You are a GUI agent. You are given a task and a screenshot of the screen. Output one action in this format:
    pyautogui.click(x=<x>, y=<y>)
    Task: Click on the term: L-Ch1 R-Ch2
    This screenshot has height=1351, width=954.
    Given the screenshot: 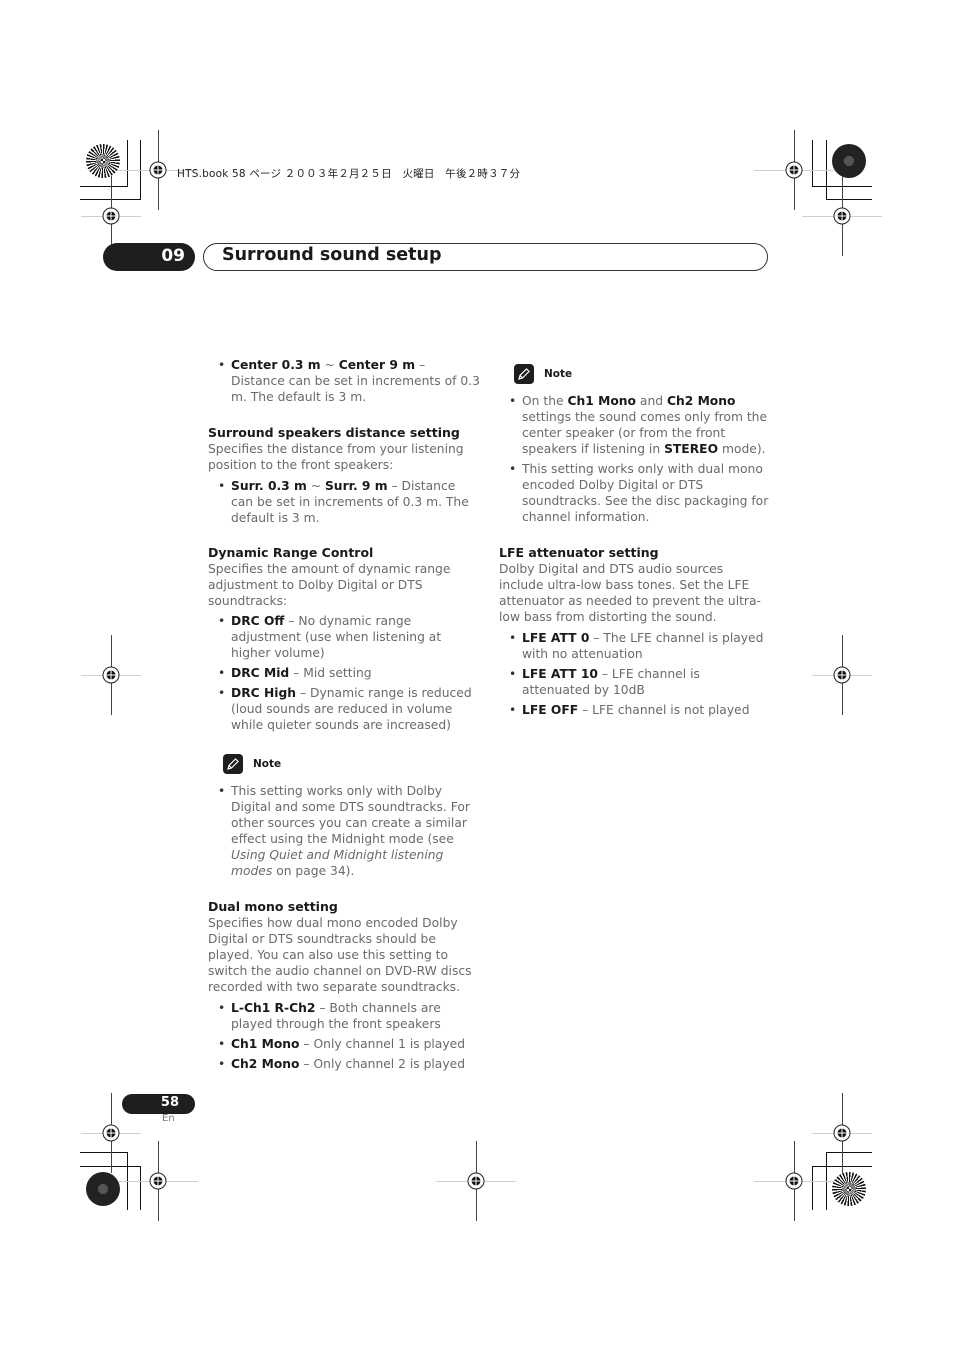 What is the action you would take?
    pyautogui.click(x=273, y=1008)
    